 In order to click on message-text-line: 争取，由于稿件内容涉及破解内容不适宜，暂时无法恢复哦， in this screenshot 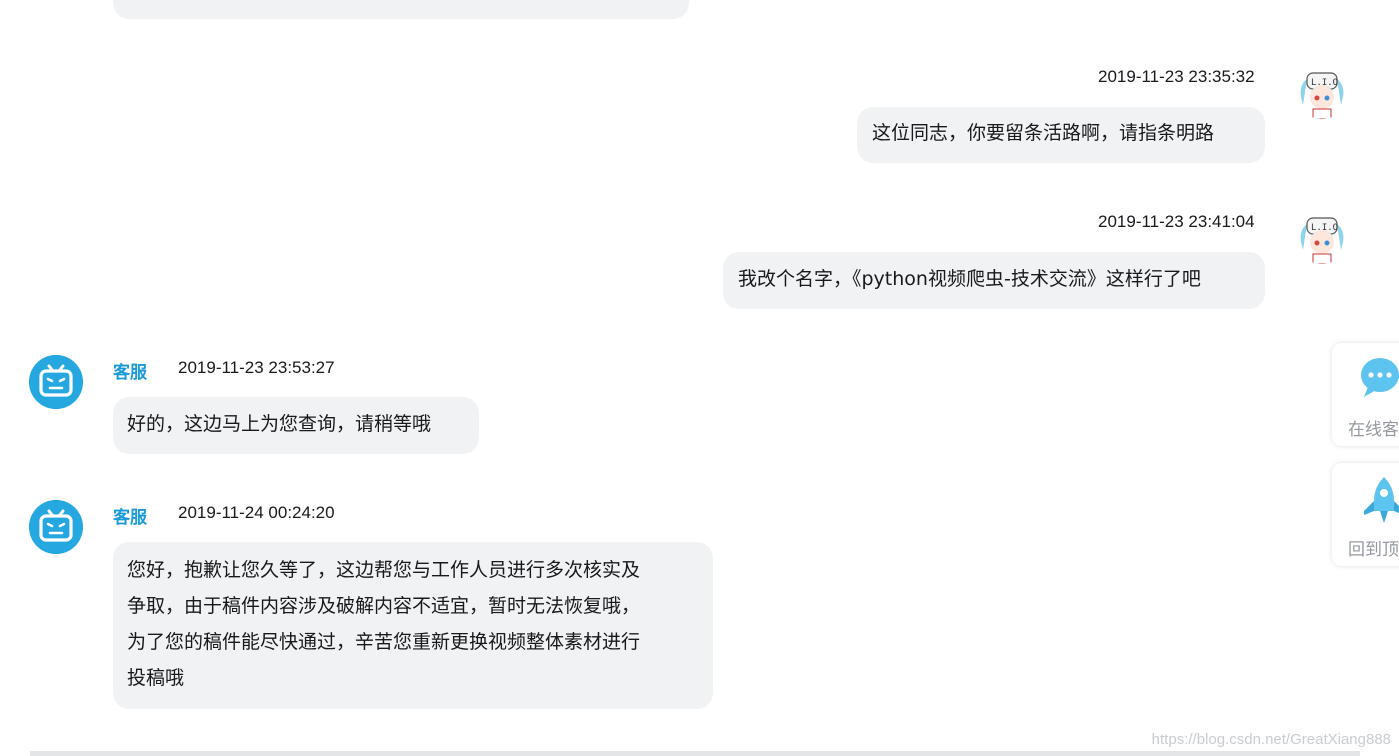, I will do `click(384, 606)`.